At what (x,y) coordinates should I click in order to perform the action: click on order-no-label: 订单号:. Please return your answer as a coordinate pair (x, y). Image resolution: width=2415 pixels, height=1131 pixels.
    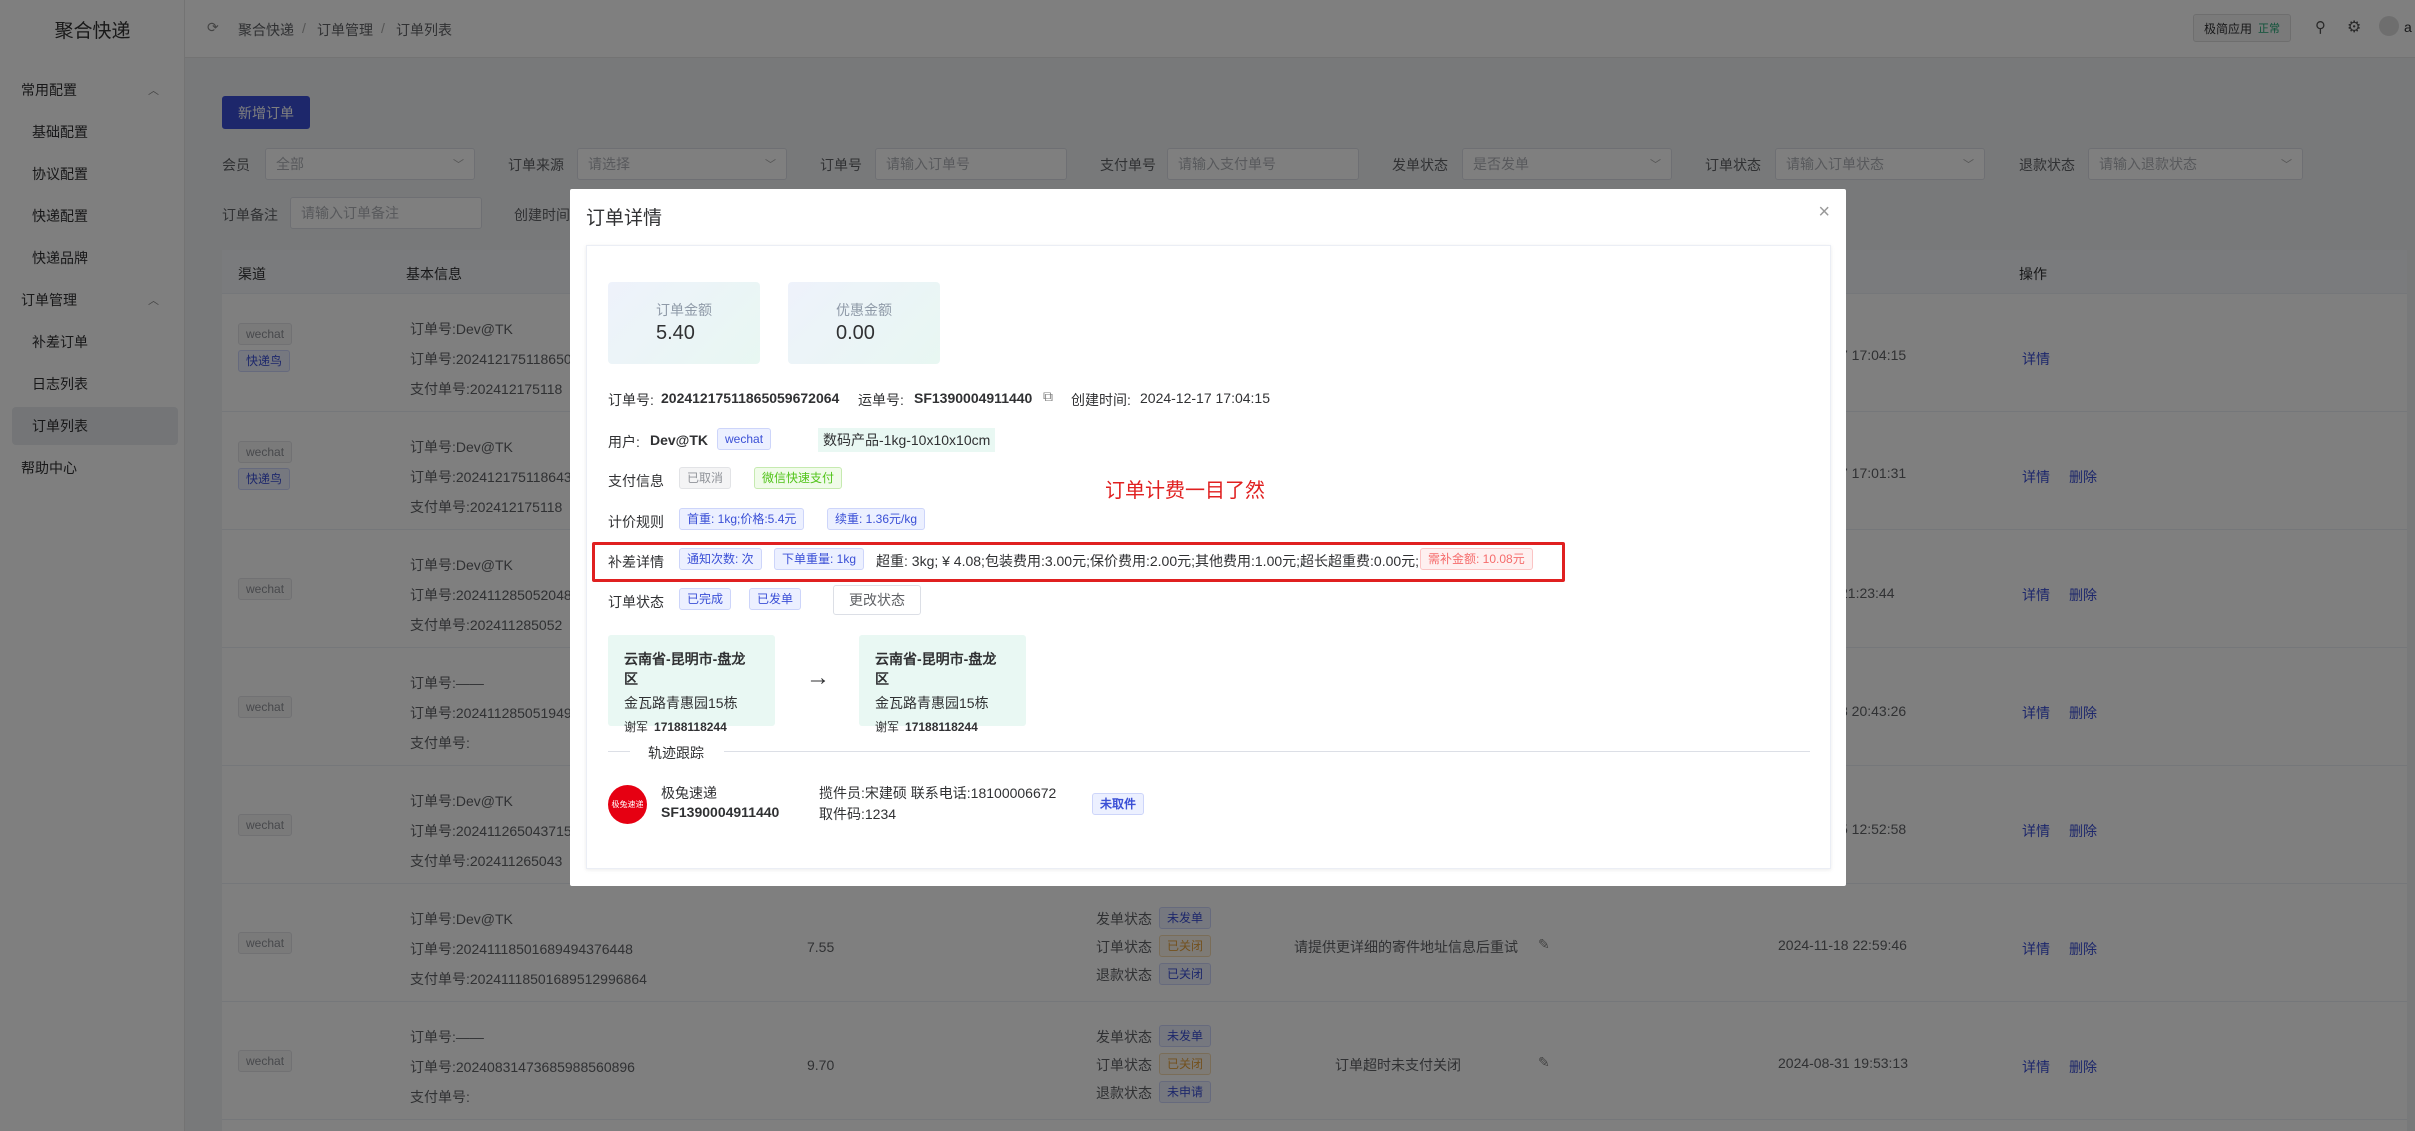
    Looking at the image, I should click on (631, 400).